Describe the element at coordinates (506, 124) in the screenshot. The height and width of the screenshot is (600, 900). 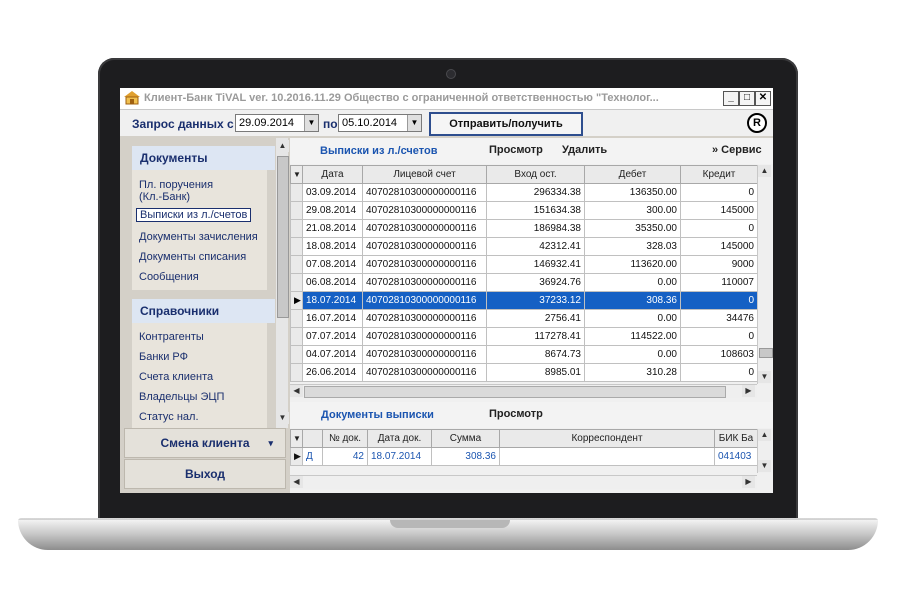
I see `send-receive-button: Отправить/получить` at that location.